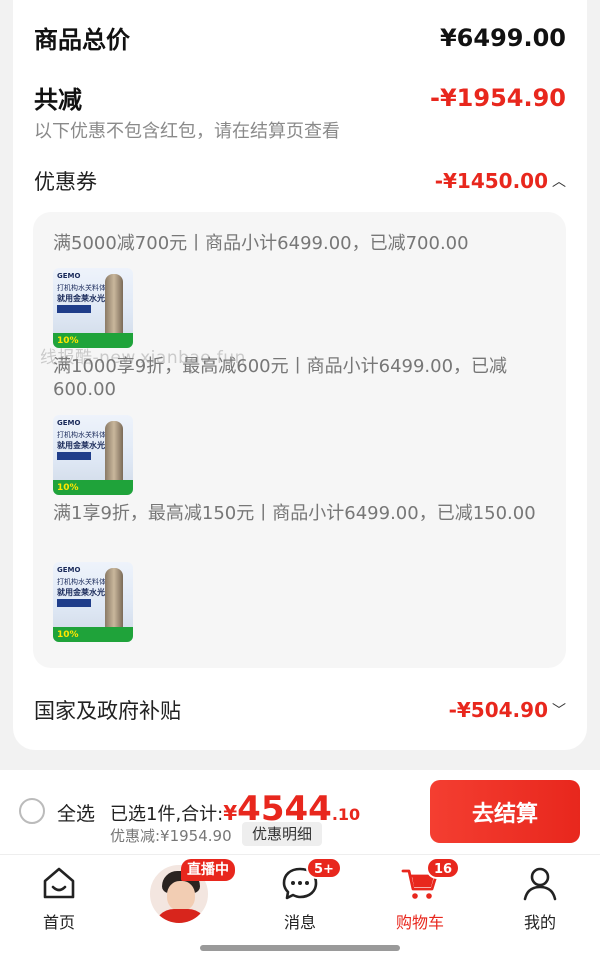 Image resolution: width=600 pixels, height=963 pixels. Describe the element at coordinates (443, 868) in the screenshot. I see `cart-badge: 16` at that location.